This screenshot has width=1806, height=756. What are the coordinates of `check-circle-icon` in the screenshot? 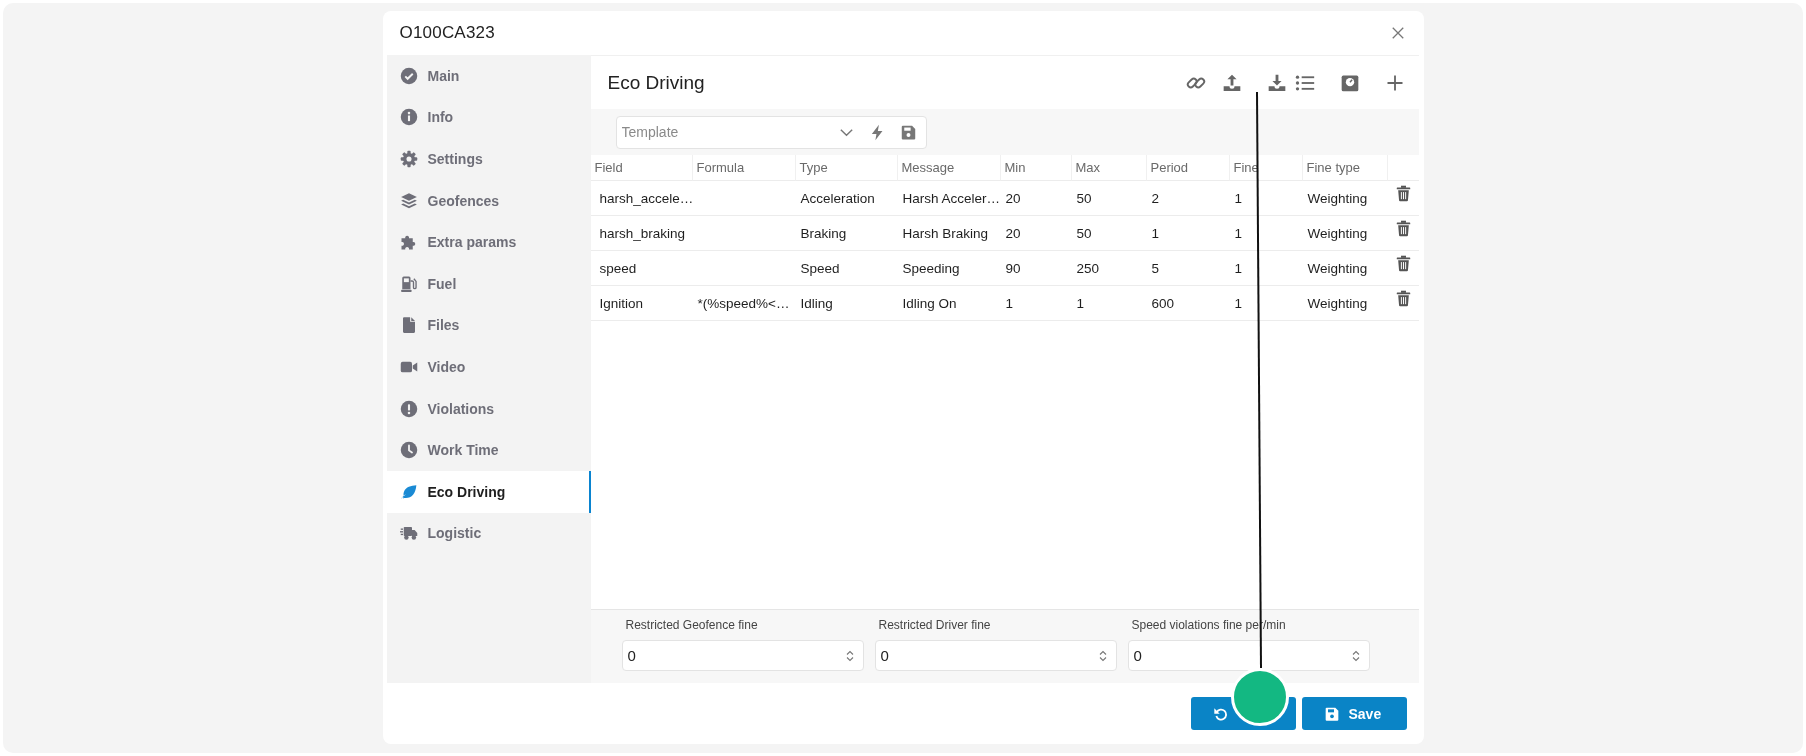 It's located at (408, 75).